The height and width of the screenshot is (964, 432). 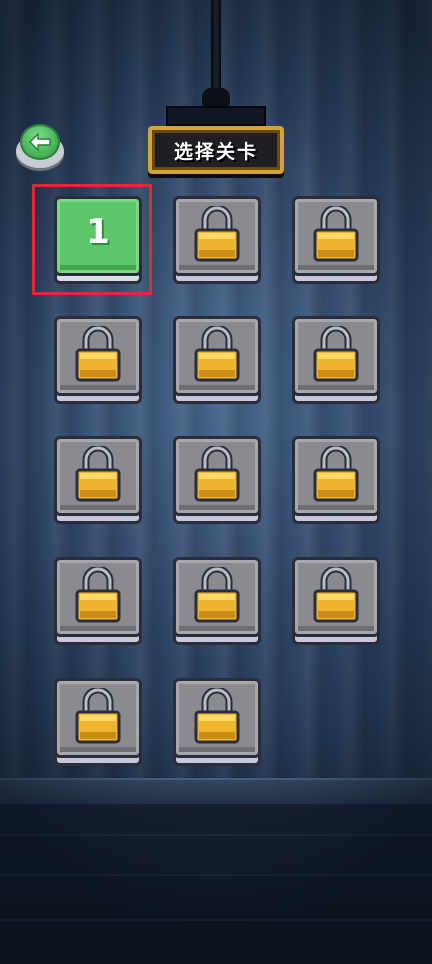 I want to click on selection-highlight, so click(x=92, y=239).